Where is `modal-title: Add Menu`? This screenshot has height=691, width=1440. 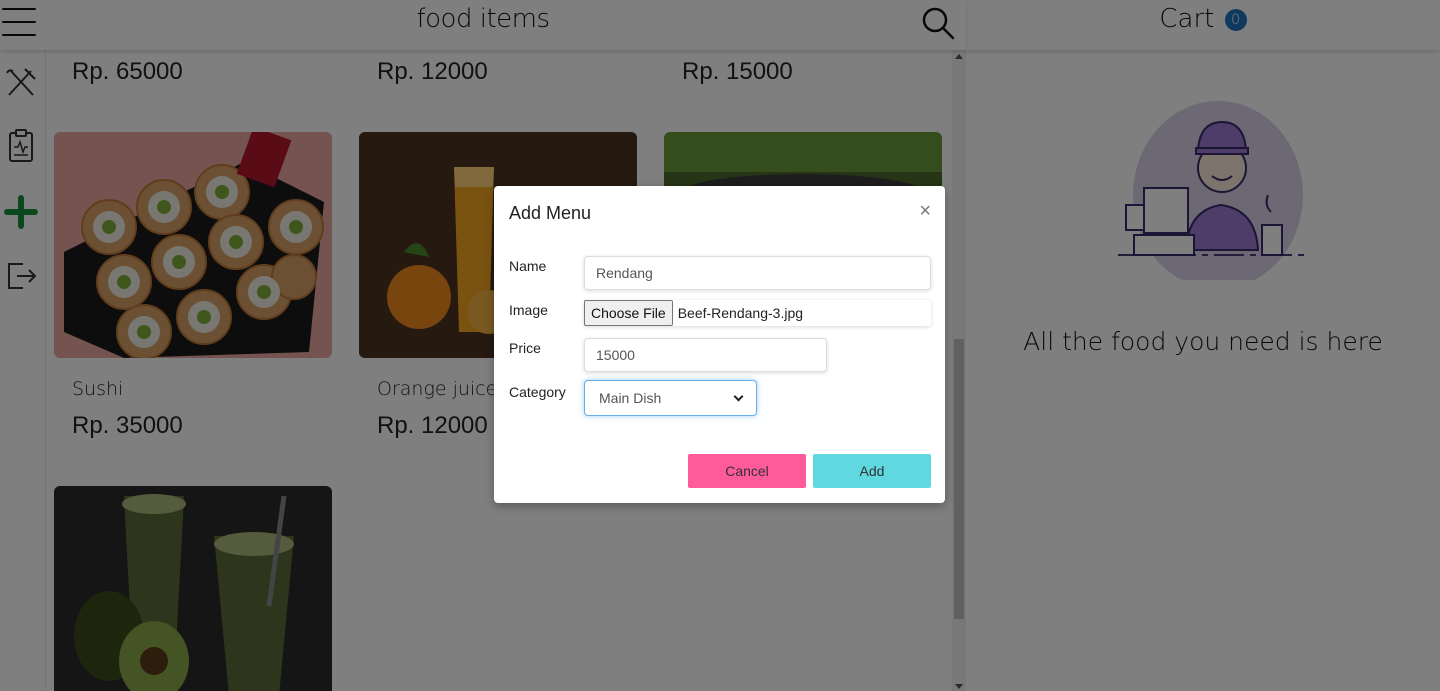 modal-title: Add Menu is located at coordinates (550, 213).